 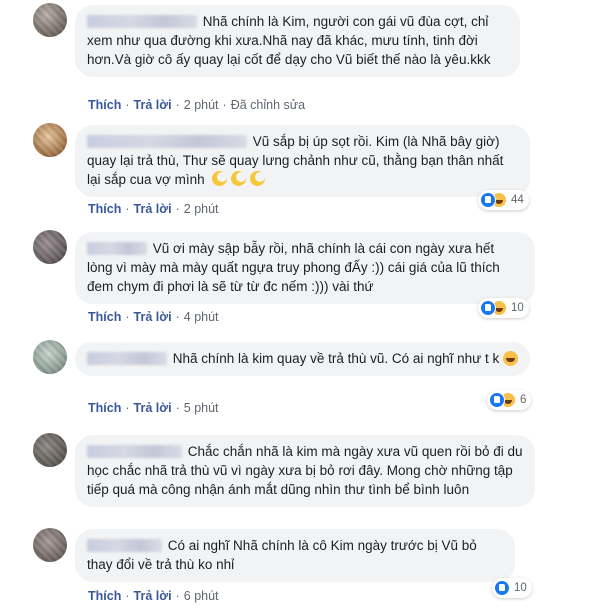 I want to click on comment-actions: Thích · Trả lời · 4 phút, so click(x=153, y=317).